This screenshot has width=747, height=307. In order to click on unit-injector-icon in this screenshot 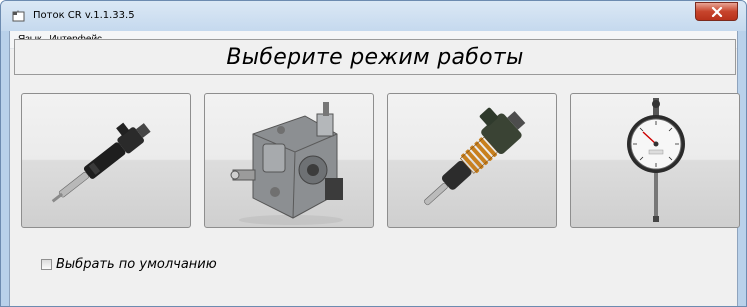, I will do `click(475, 156)`.